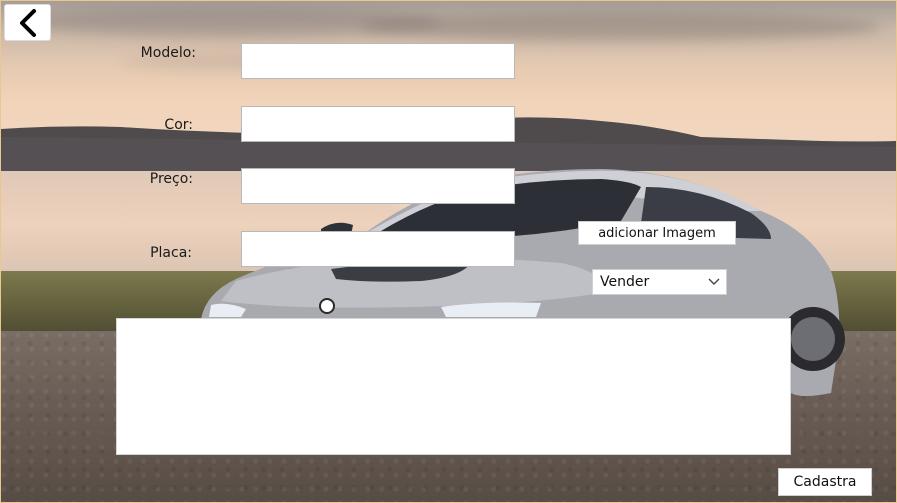 This screenshot has width=897, height=503. I want to click on modelo-field, so click(378, 61).